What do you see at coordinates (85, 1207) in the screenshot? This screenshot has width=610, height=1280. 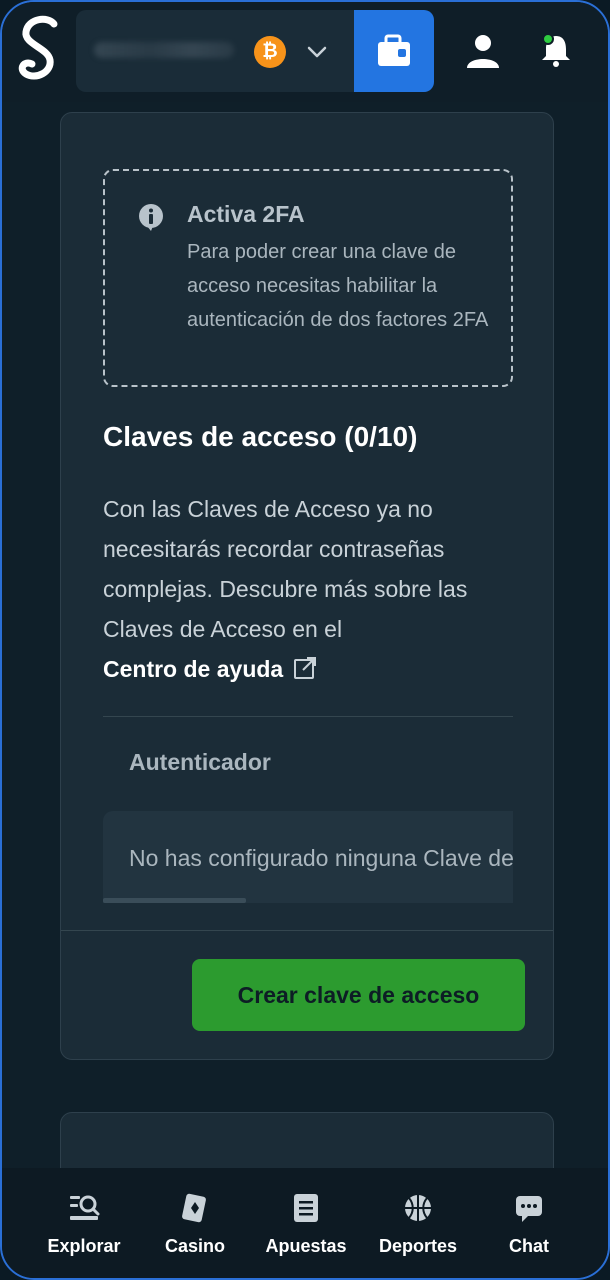 I see `explore-icon` at bounding box center [85, 1207].